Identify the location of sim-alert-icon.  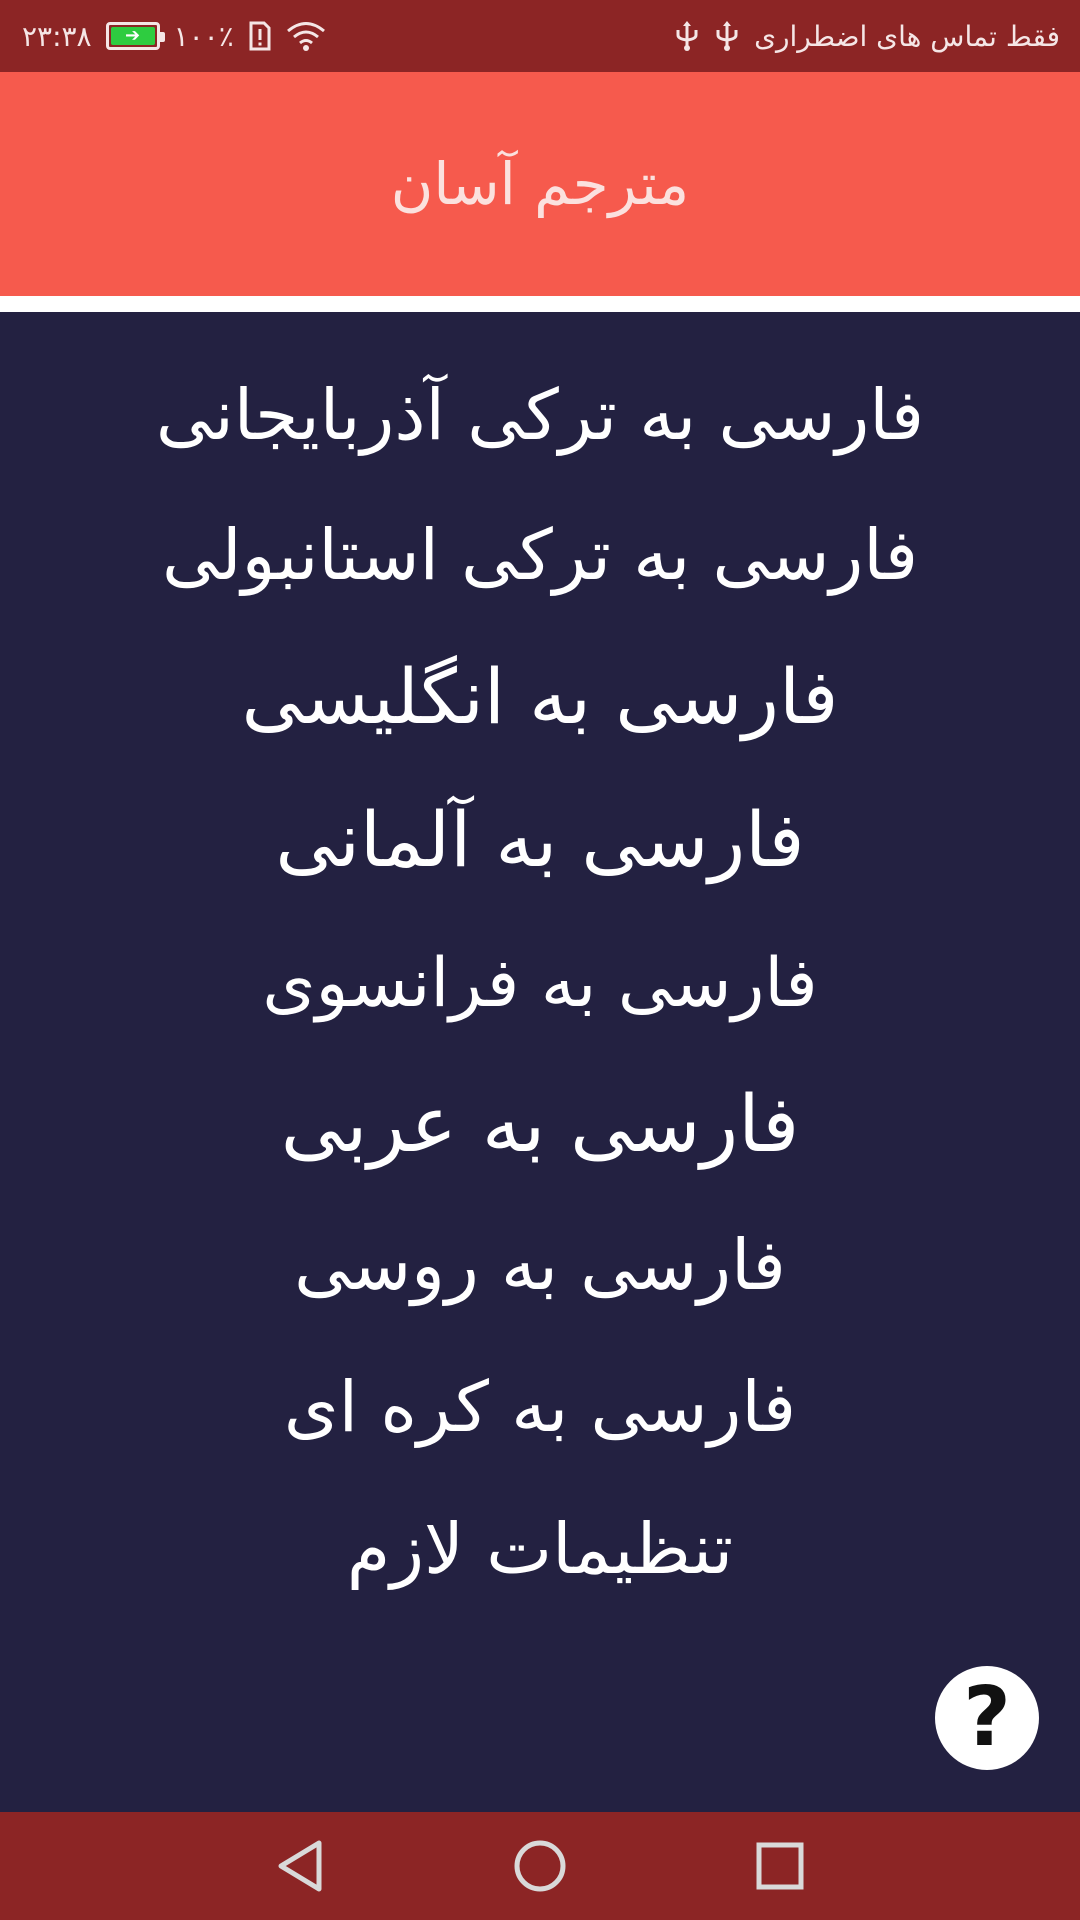
(260, 36).